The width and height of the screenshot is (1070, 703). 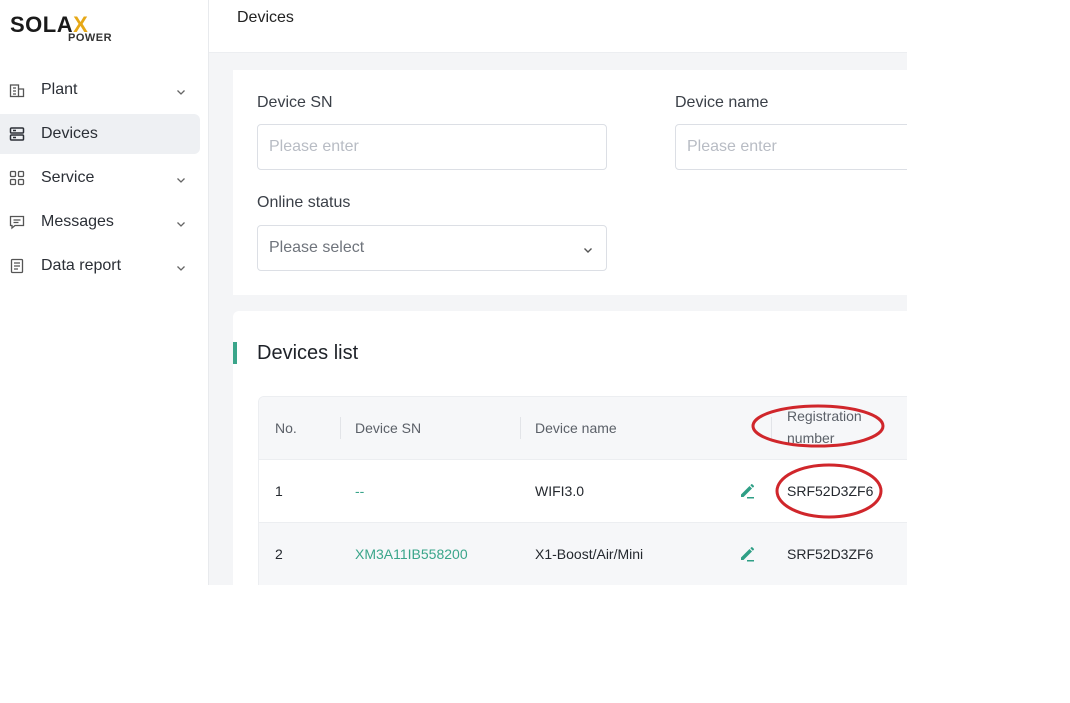 I want to click on online-status-label: Online status, so click(x=304, y=202).